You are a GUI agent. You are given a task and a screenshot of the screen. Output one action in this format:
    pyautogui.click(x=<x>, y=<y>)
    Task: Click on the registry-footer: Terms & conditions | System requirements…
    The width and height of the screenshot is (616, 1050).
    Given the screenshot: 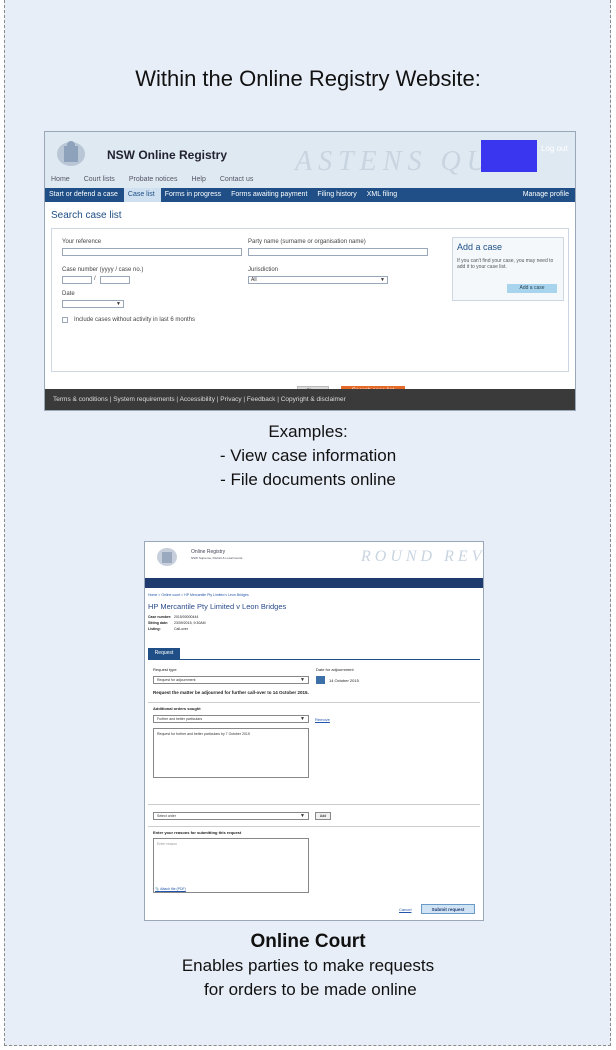 What is the action you would take?
    pyautogui.click(x=310, y=399)
    